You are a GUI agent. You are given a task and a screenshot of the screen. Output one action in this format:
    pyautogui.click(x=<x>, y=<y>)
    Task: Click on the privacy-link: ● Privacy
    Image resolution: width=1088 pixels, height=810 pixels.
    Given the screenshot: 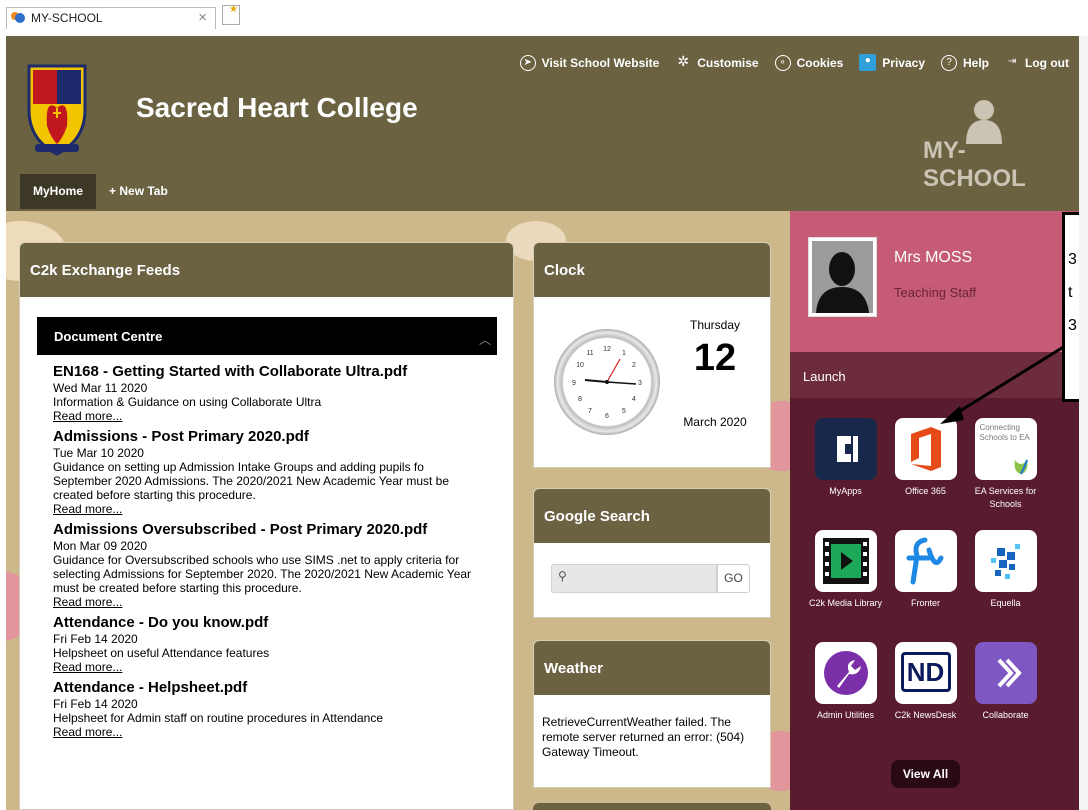 What is the action you would take?
    pyautogui.click(x=892, y=62)
    